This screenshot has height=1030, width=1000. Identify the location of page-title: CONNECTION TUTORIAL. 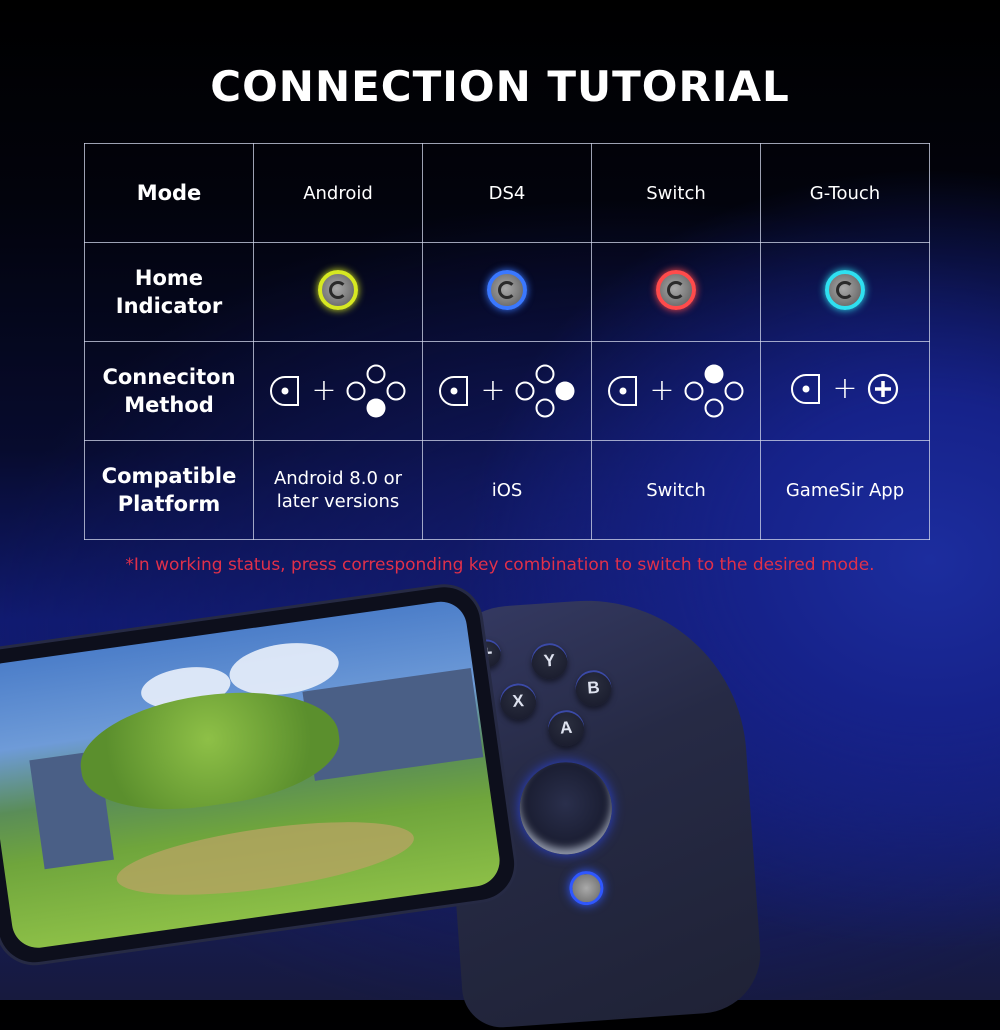
(500, 86).